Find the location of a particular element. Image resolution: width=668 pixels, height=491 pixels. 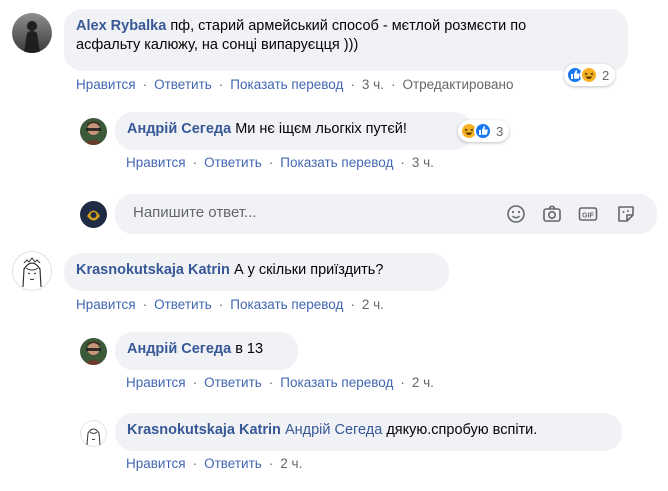

reactions-count: 2 is located at coordinates (606, 75).